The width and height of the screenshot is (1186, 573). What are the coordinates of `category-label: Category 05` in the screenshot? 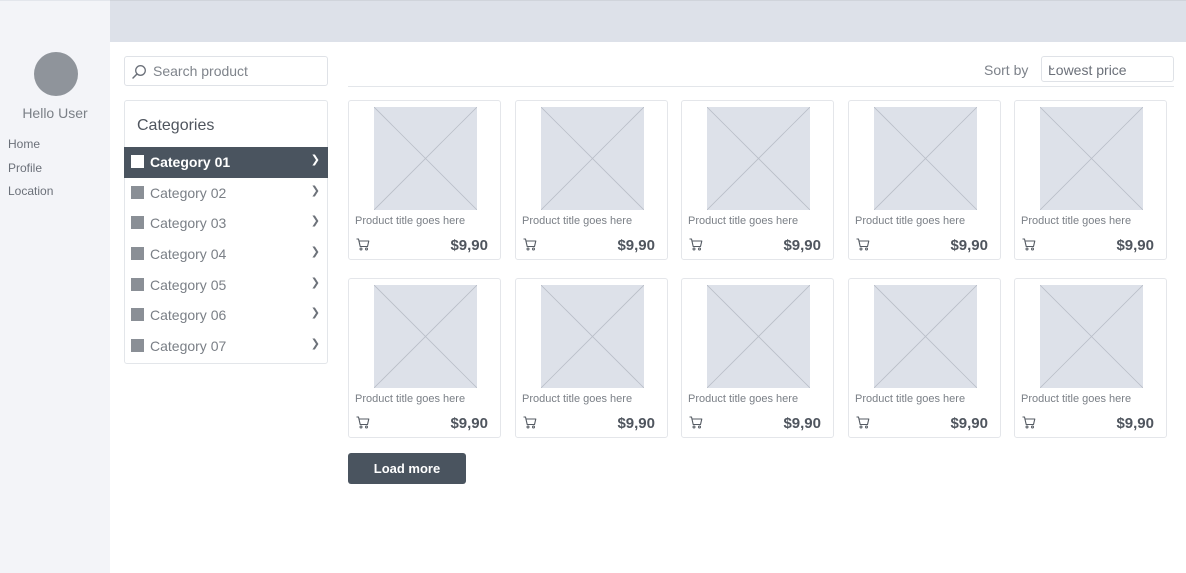 It's located at (188, 284).